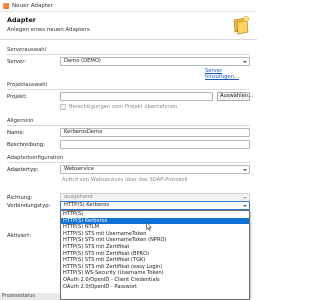 This screenshot has height=300, width=320. What do you see at coordinates (35, 158) in the screenshot?
I see `config-group-label: Adapterkonfiguration` at bounding box center [35, 158].